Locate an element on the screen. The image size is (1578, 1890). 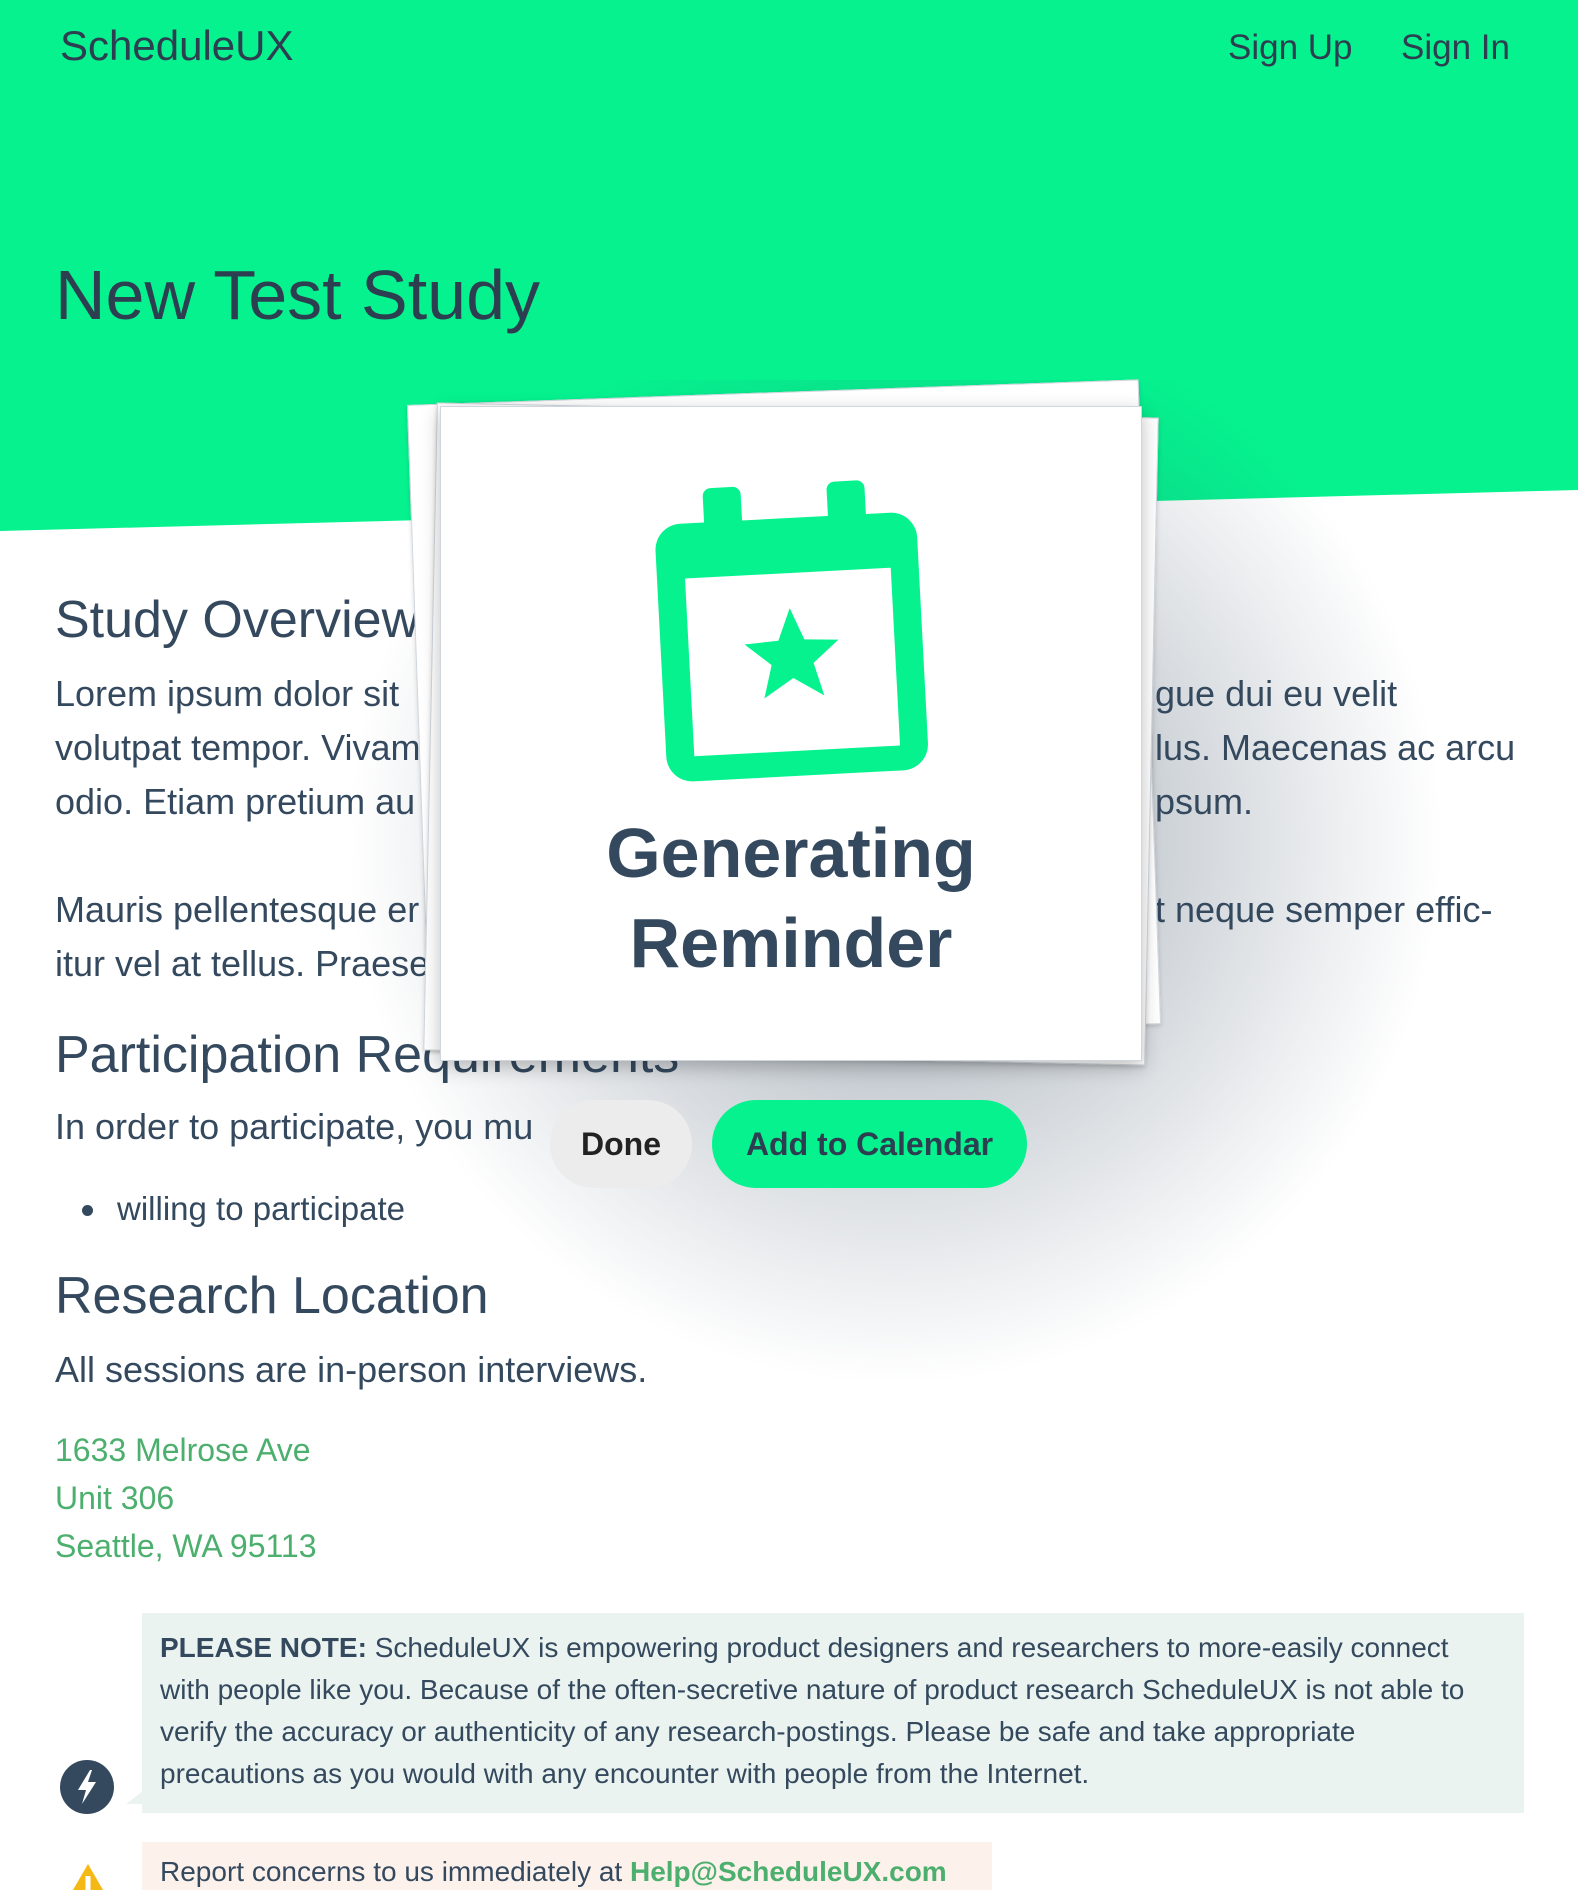
overview-line-right: lus. Maecenas ac arcu is located at coordinates (1335, 747).